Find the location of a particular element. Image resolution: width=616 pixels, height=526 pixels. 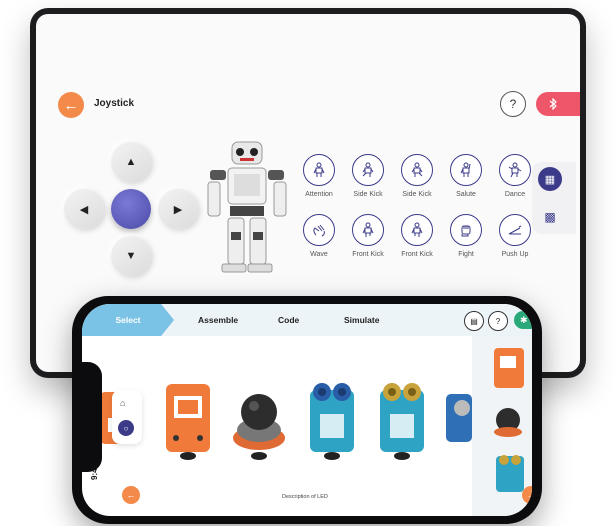

arrow-left-icon: ◀ is located at coordinates (84, 209).